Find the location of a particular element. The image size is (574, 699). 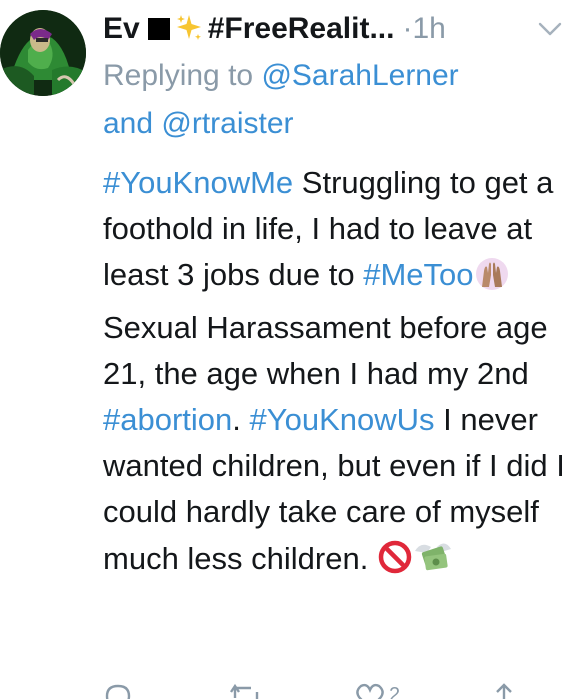

hashtag-youknowus: #YouKnowUs is located at coordinates (342, 419).